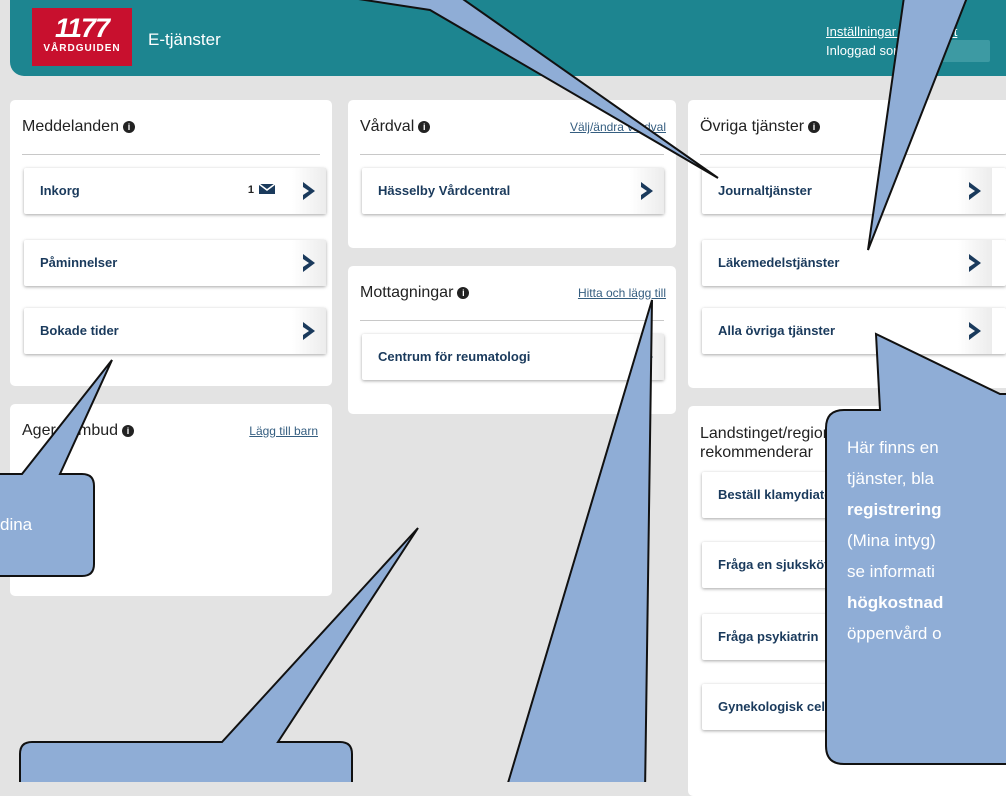  Describe the element at coordinates (895, 602) in the screenshot. I see `callout-line: högkostnad` at that location.